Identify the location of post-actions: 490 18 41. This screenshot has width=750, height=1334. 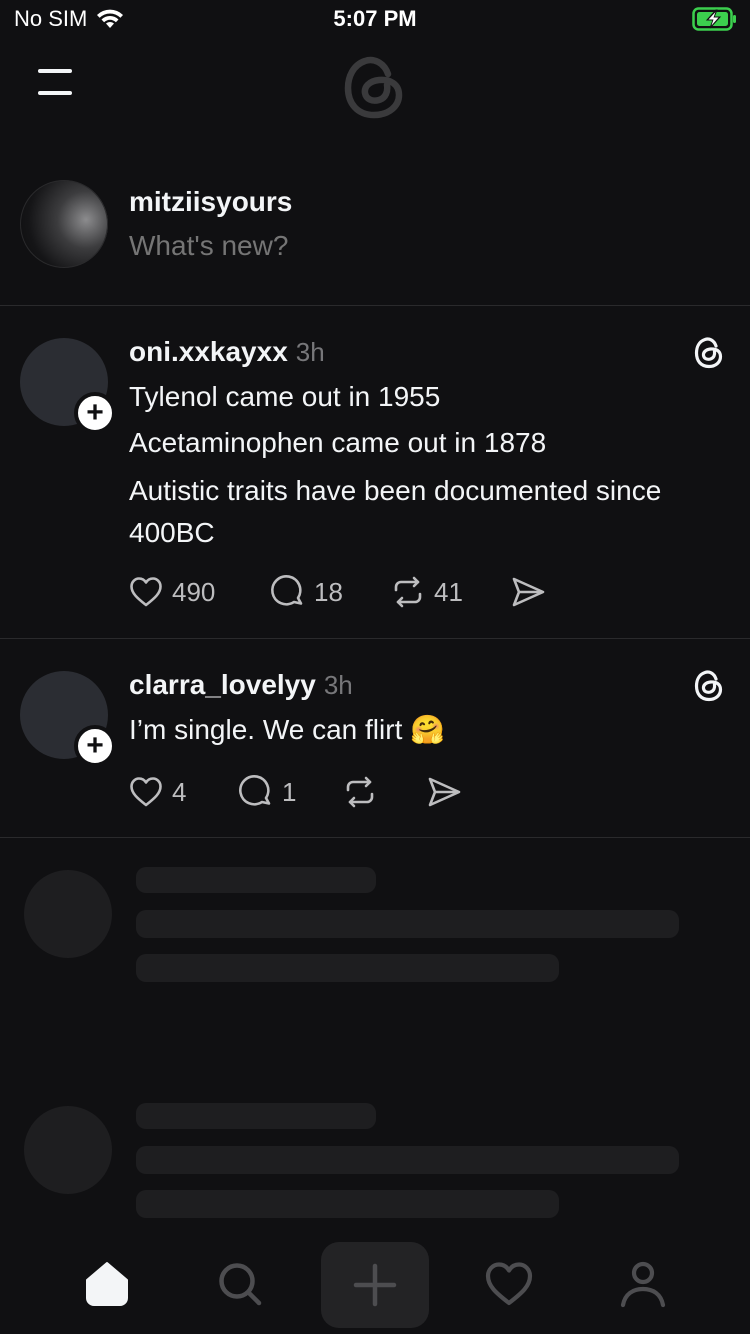
(337, 592).